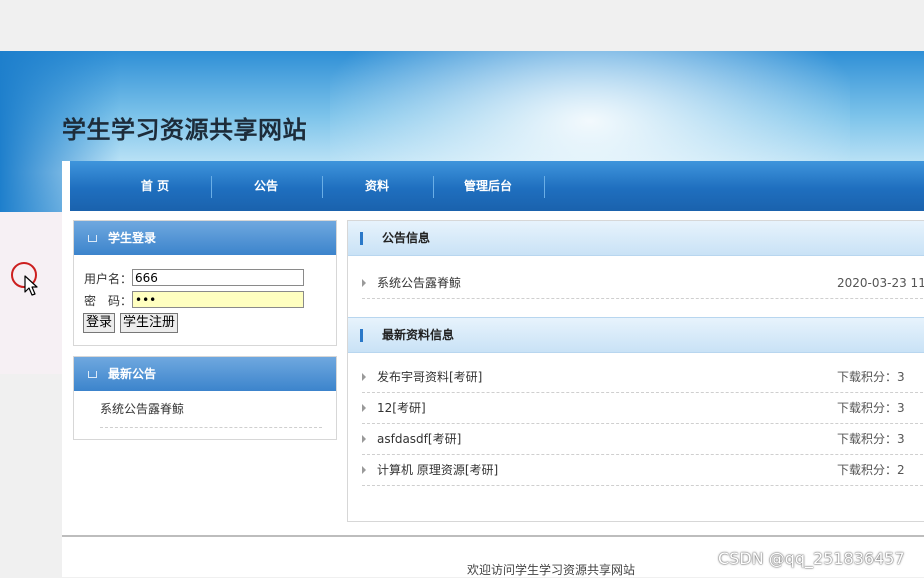 This screenshot has width=924, height=578. I want to click on notice-date: 2020-03-23 11:4, so click(880, 283).